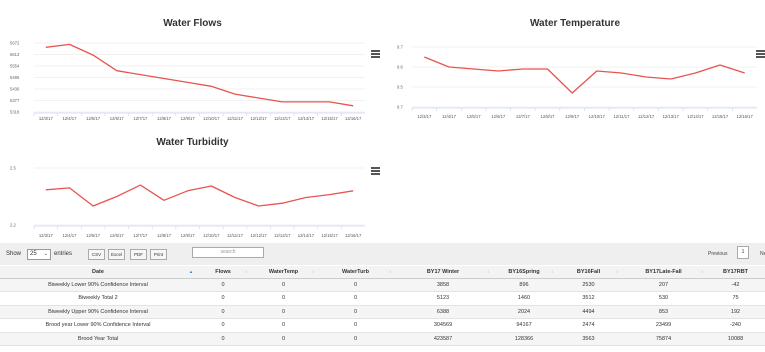  What do you see at coordinates (762, 254) in the screenshot?
I see `next-page-button: Ne` at bounding box center [762, 254].